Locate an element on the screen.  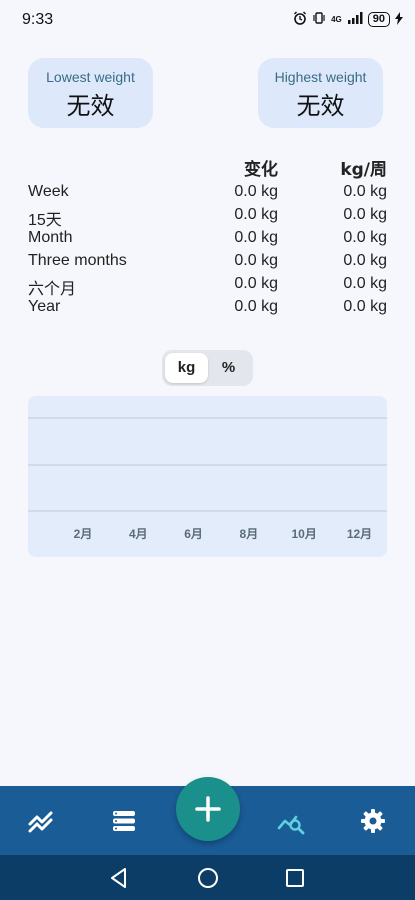
system-nav is located at coordinates (207, 877).